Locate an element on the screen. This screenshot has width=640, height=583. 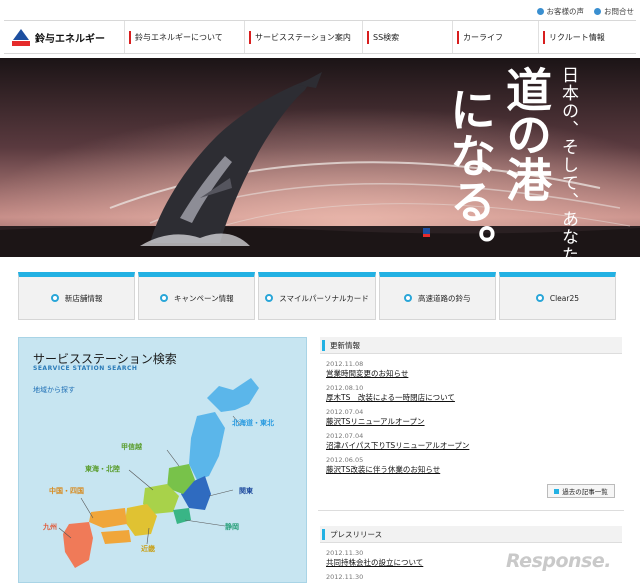
utility-links: お客様の声 お問合せ is located at coordinates (585, 11).